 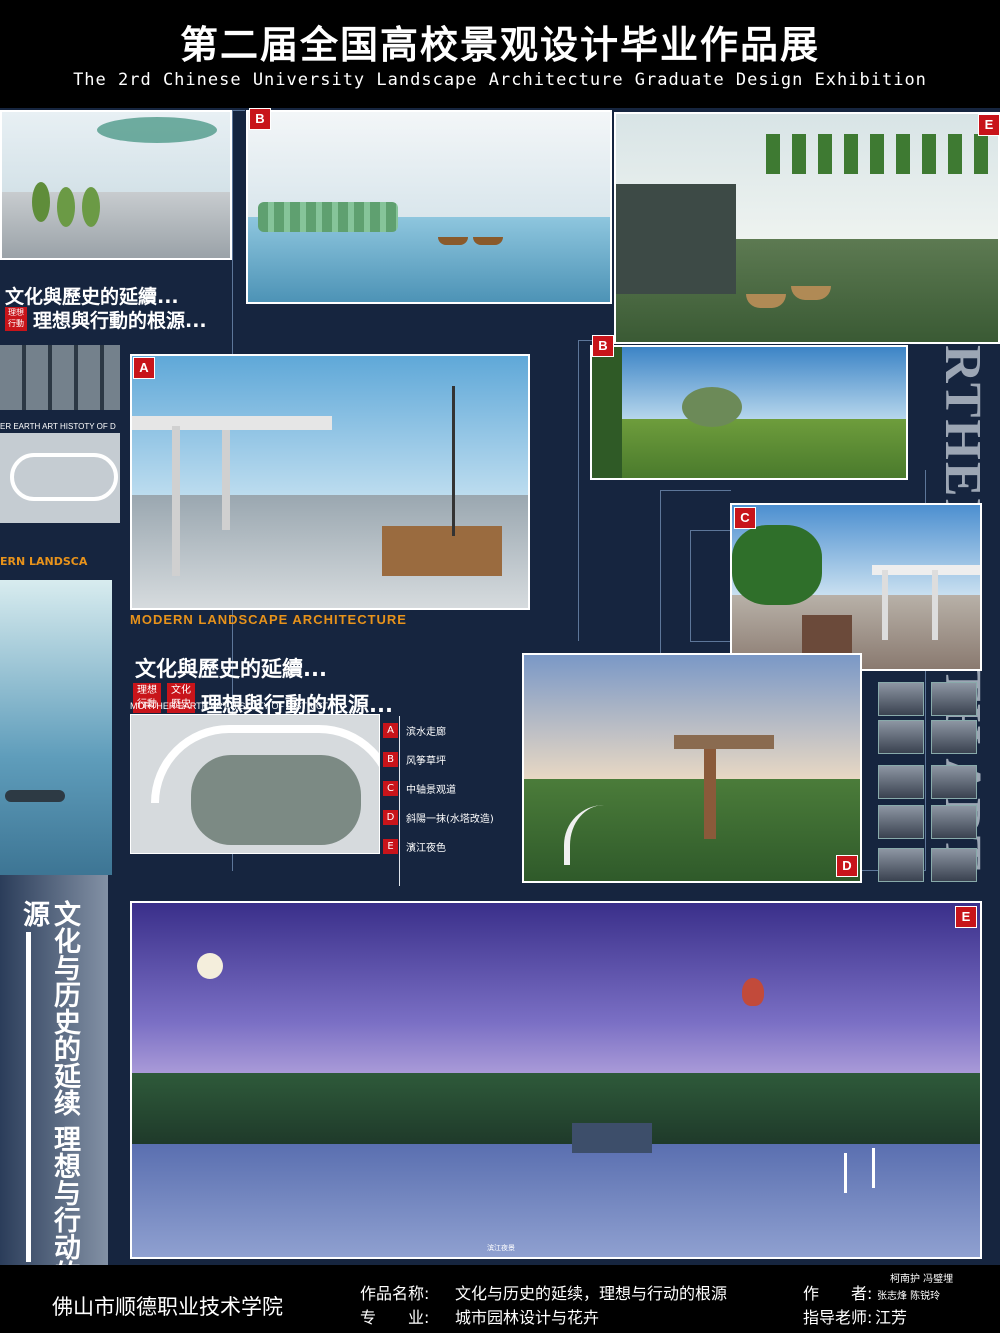 I want to click on left-modern-label: ERN LANDSCA, so click(x=44, y=561).